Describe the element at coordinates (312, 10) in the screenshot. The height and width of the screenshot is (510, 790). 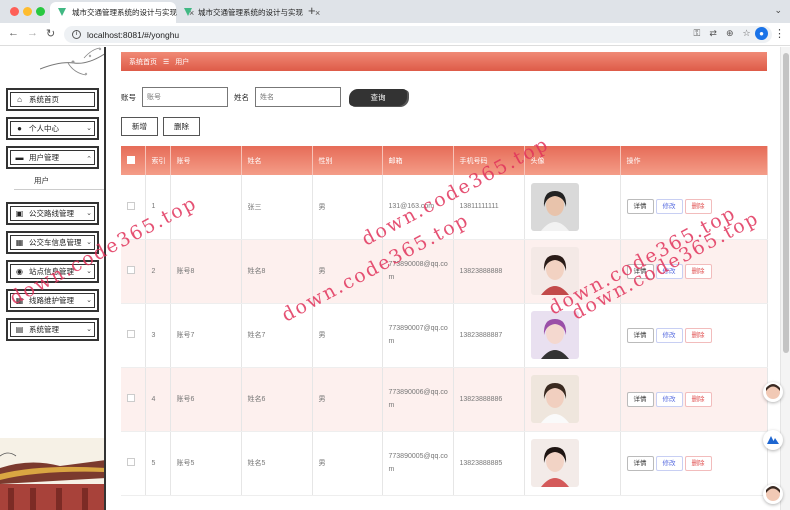
I see `new-tab-button: +` at that location.